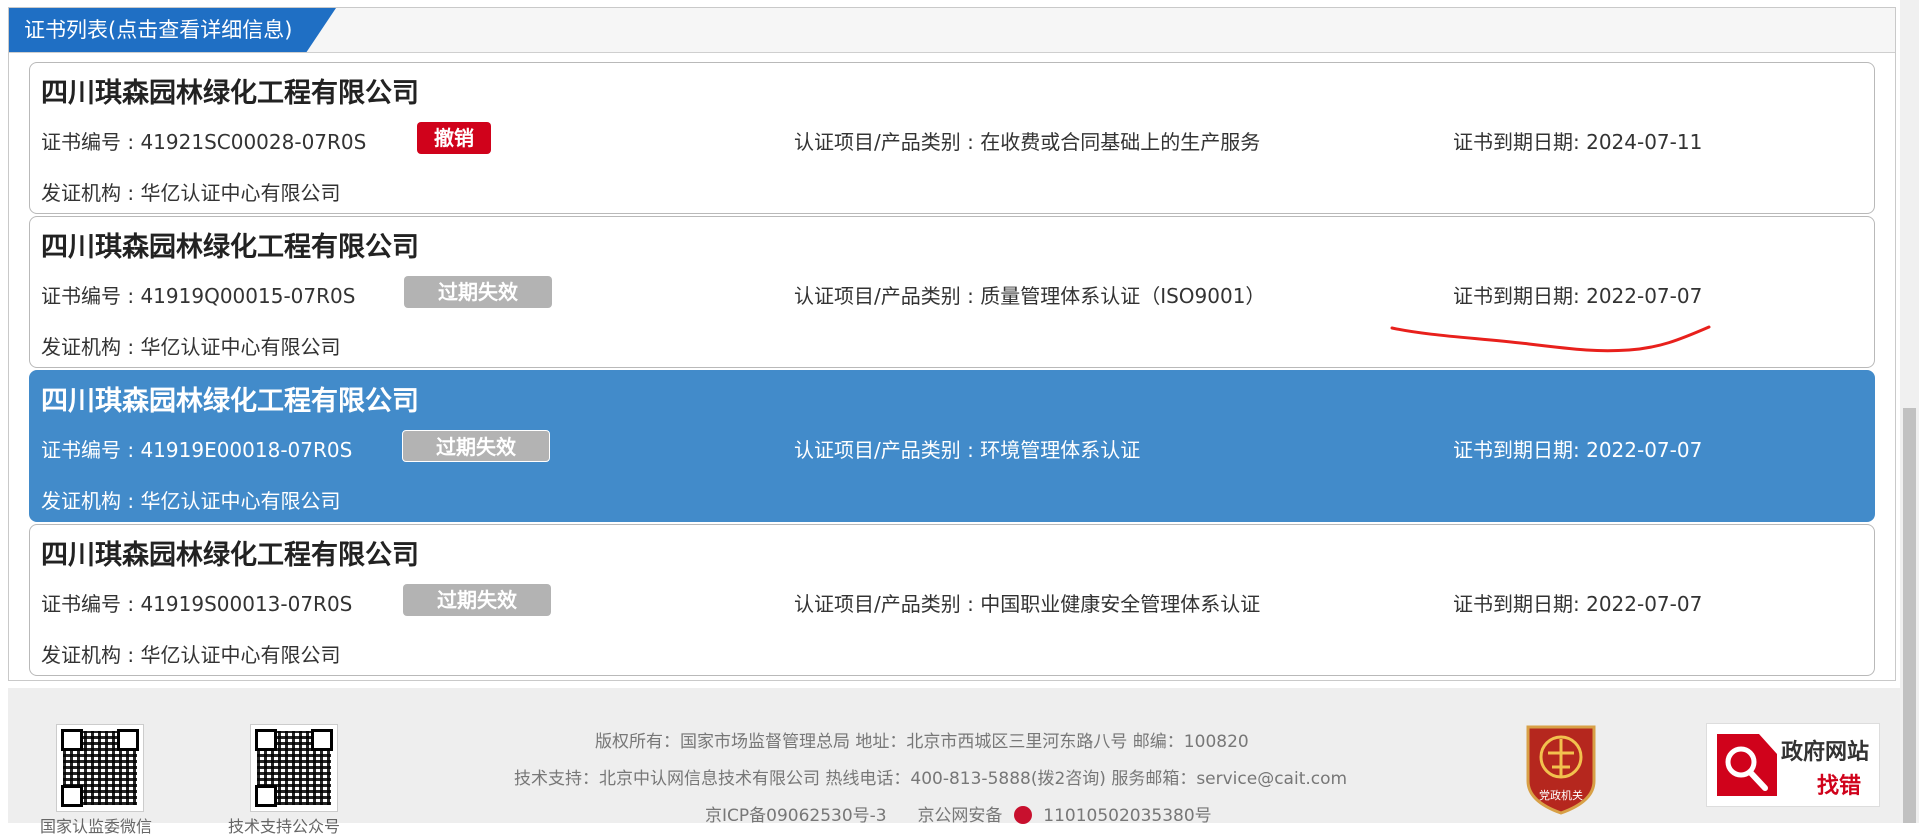 The width and height of the screenshot is (1919, 837). Describe the element at coordinates (1561, 769) in the screenshot. I see `party-government-emblem: 党政机关` at that location.